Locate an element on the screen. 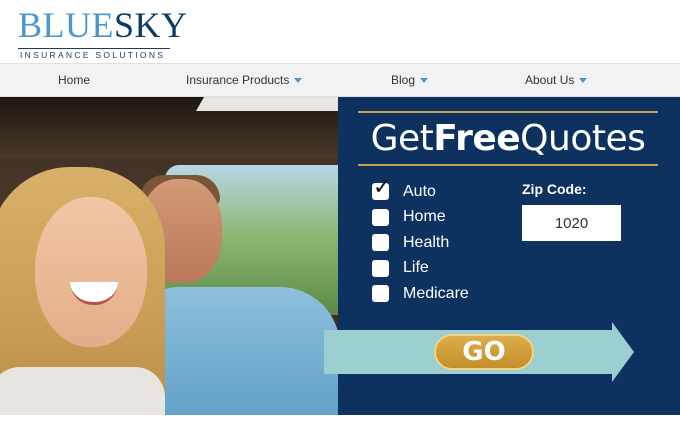 The image size is (680, 422). option-medicare: Medicare is located at coordinates (420, 294).